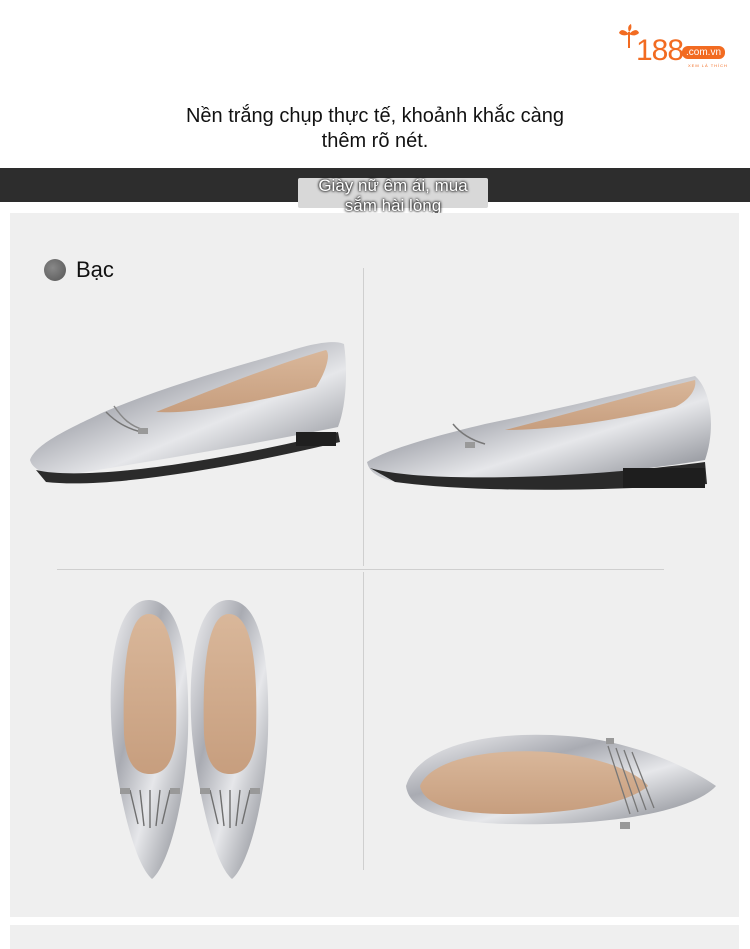 The image size is (750, 949). I want to click on brand-domain: .com.vn, so click(704, 52).